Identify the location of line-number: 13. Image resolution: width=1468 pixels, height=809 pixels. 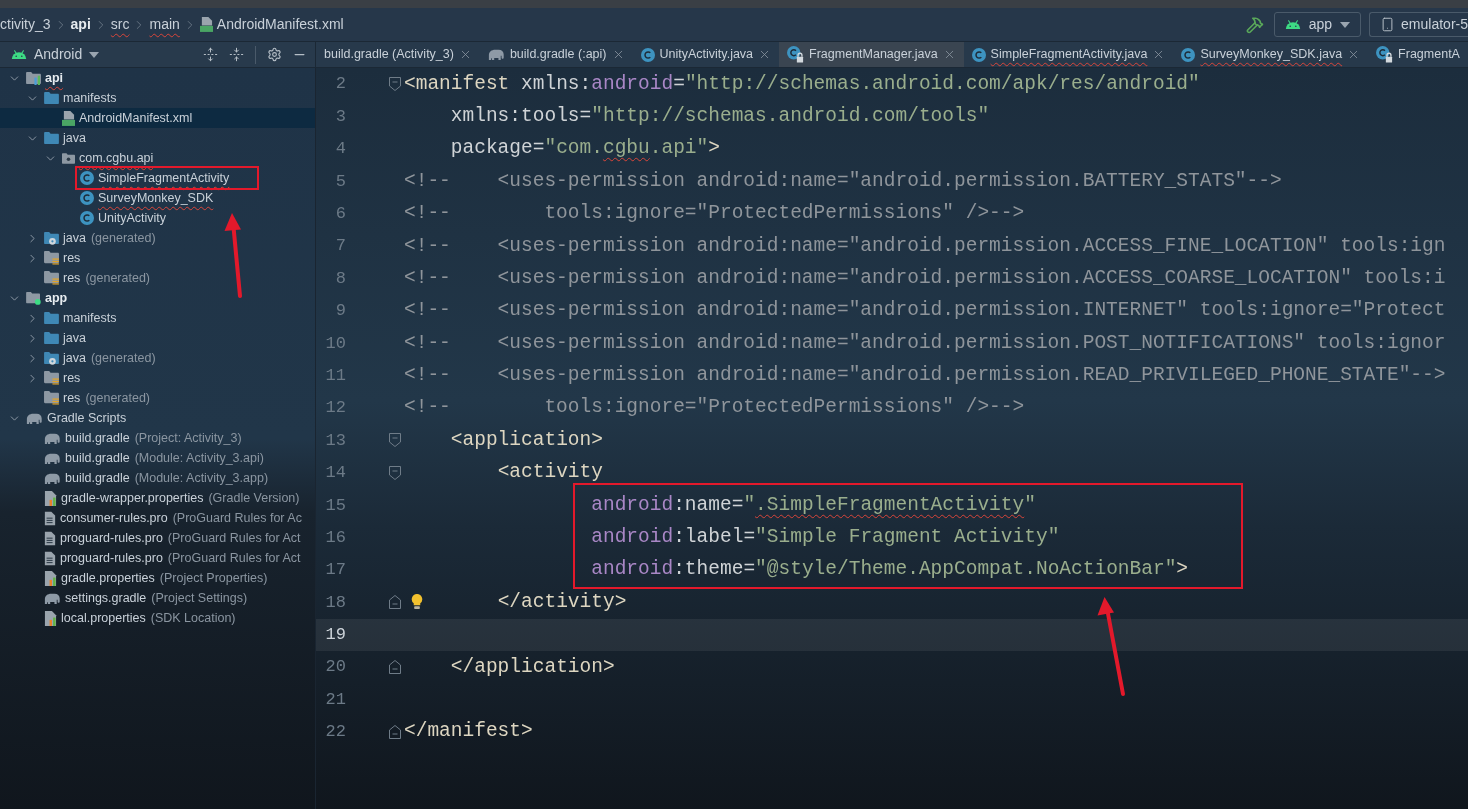
(335, 440).